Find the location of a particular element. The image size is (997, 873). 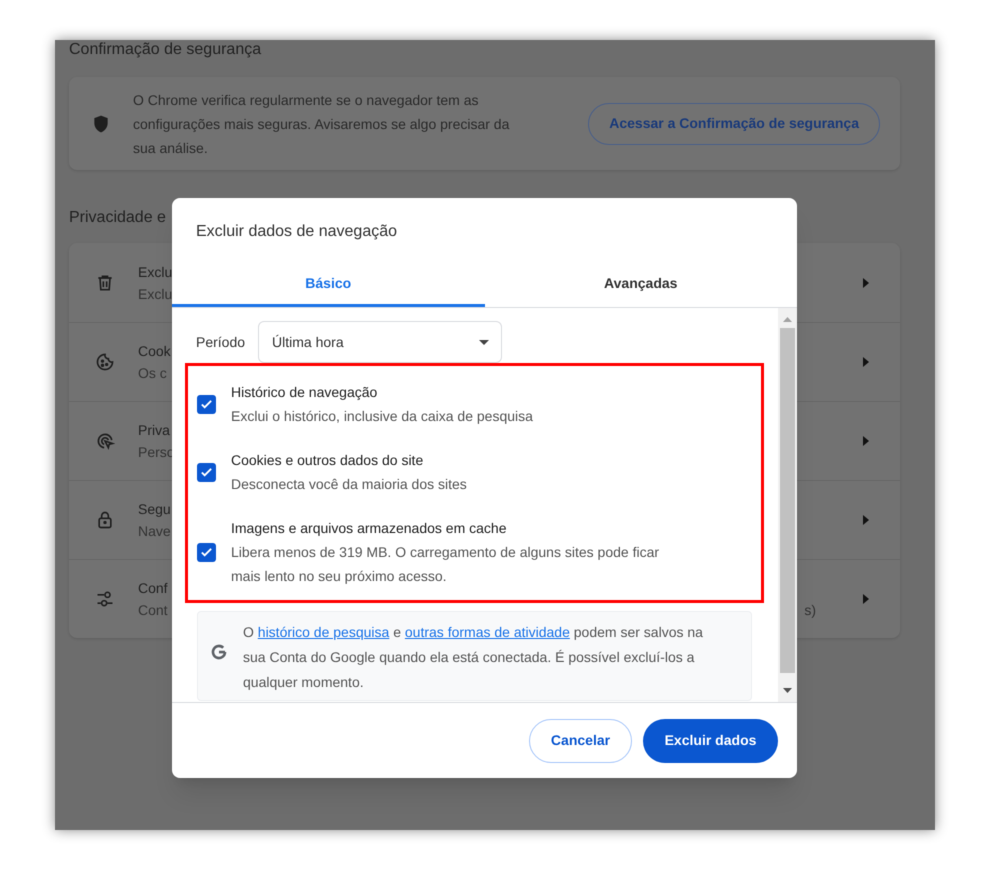

dialog-title: Excluir dados de navegação is located at coordinates (296, 232).